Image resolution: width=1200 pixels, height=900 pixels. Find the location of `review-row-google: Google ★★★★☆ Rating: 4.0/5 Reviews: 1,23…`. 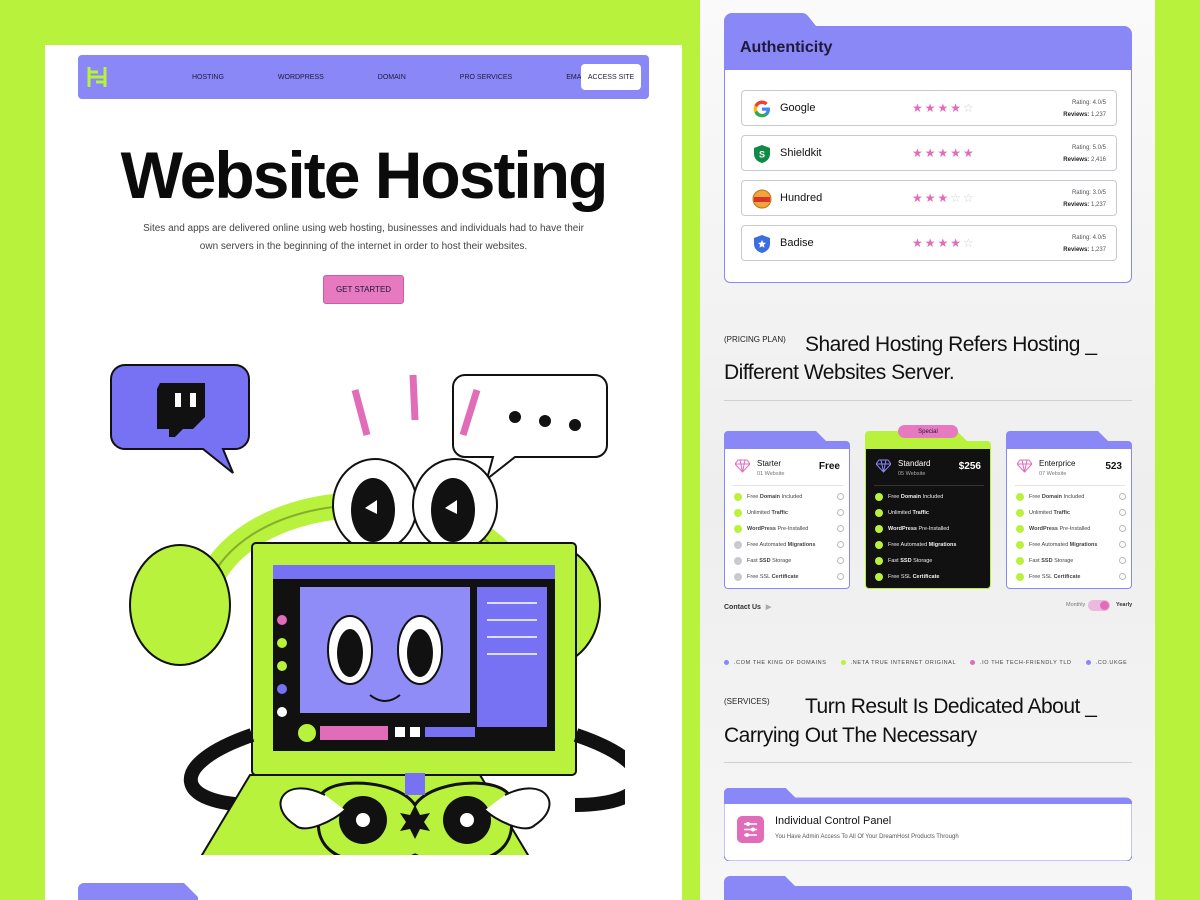

review-row-google: Google ★★★★☆ Rating: 4.0/5 Reviews: 1,23… is located at coordinates (929, 108).